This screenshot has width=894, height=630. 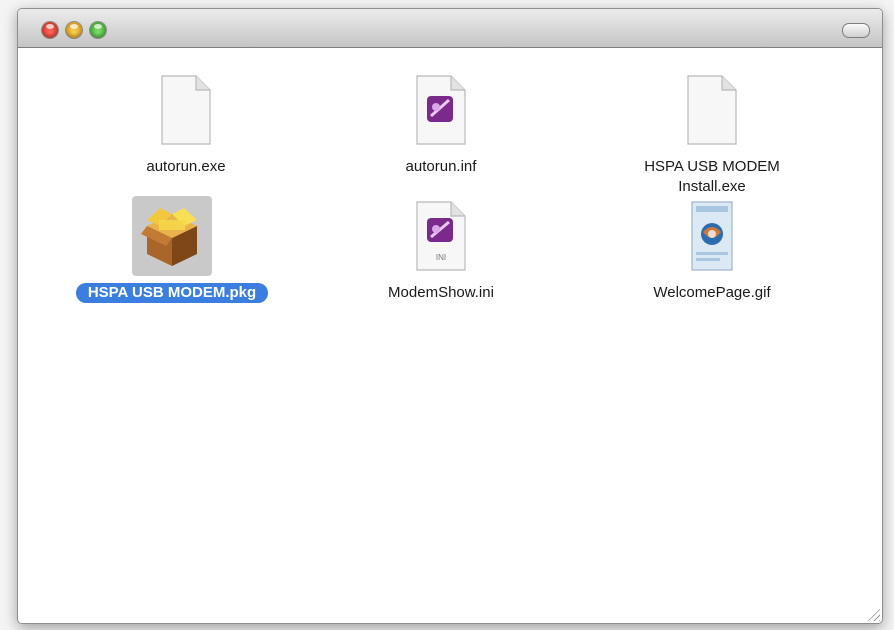 I want to click on package-box-icon, so click(x=172, y=236).